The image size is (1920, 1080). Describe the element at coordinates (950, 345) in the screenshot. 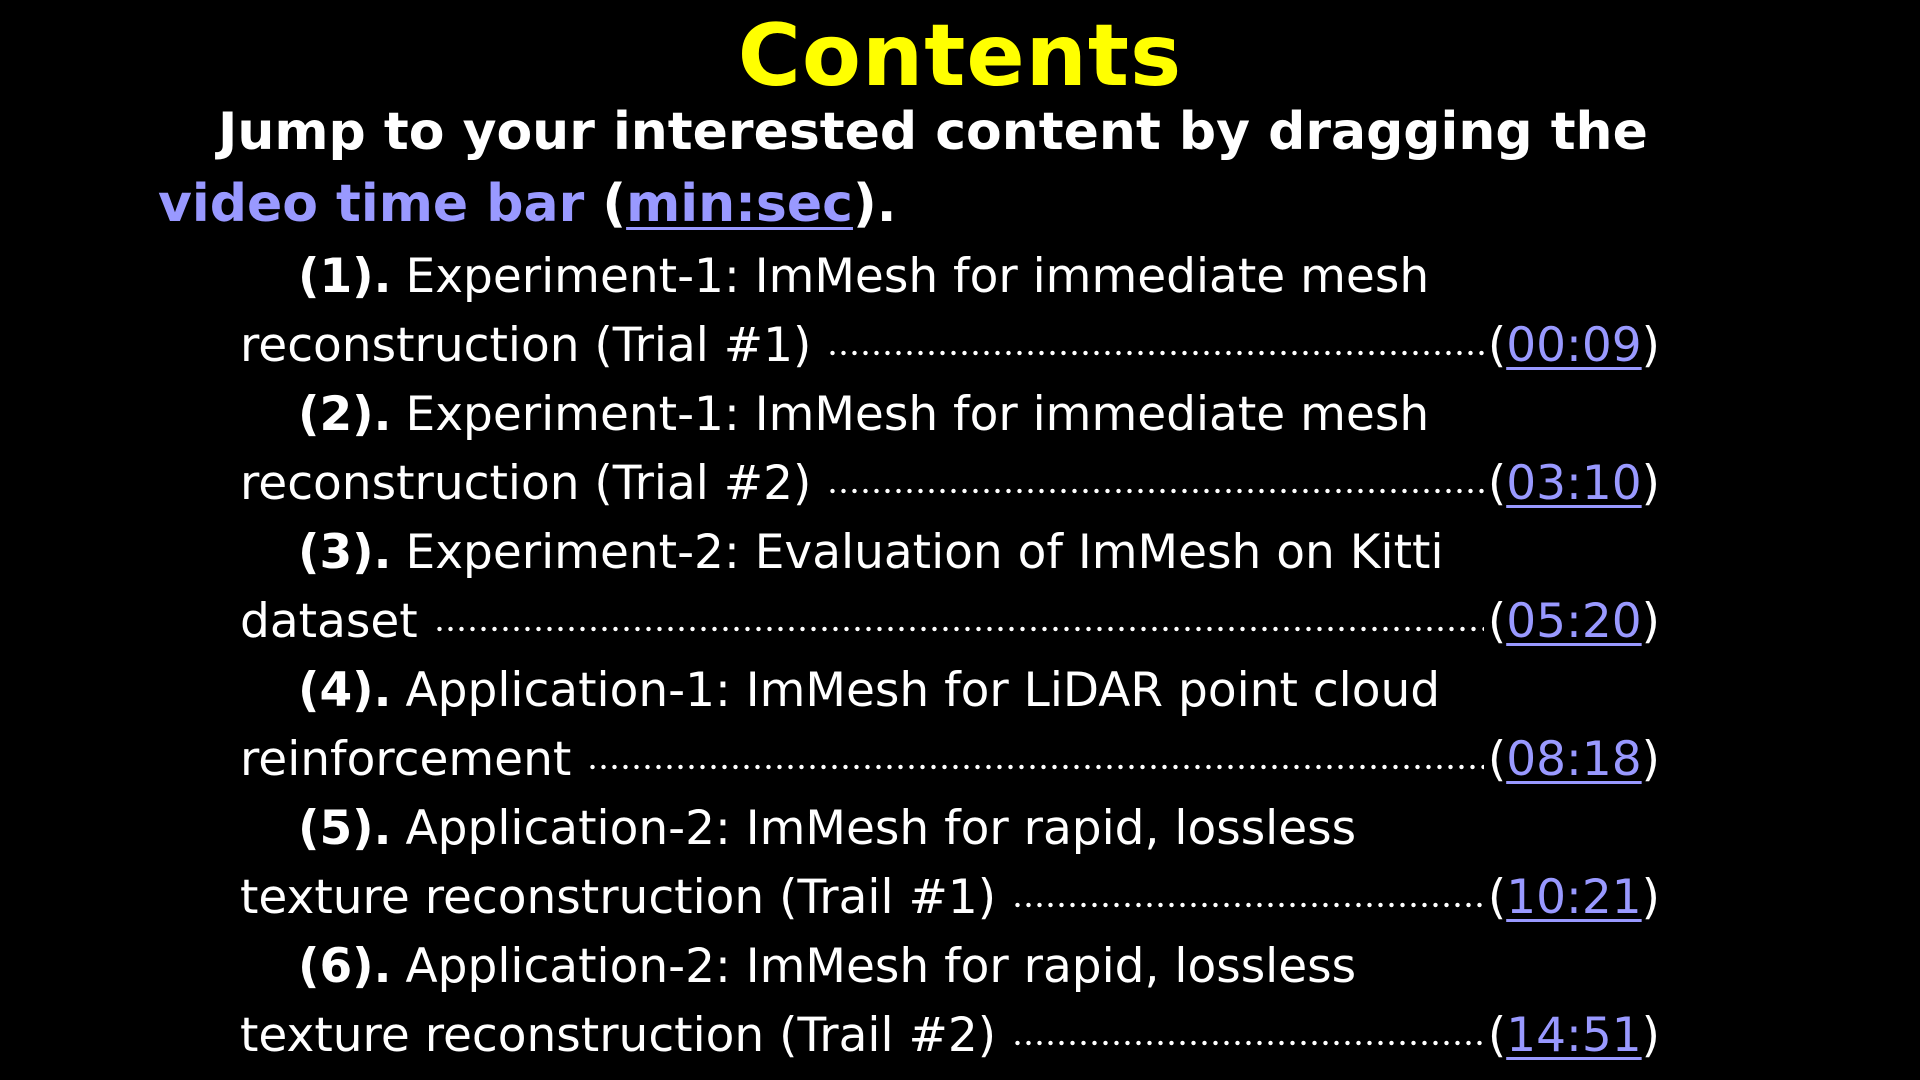

I see `toc-entry-detail-line: reconstruction (Trial #1) (00:09)` at that location.